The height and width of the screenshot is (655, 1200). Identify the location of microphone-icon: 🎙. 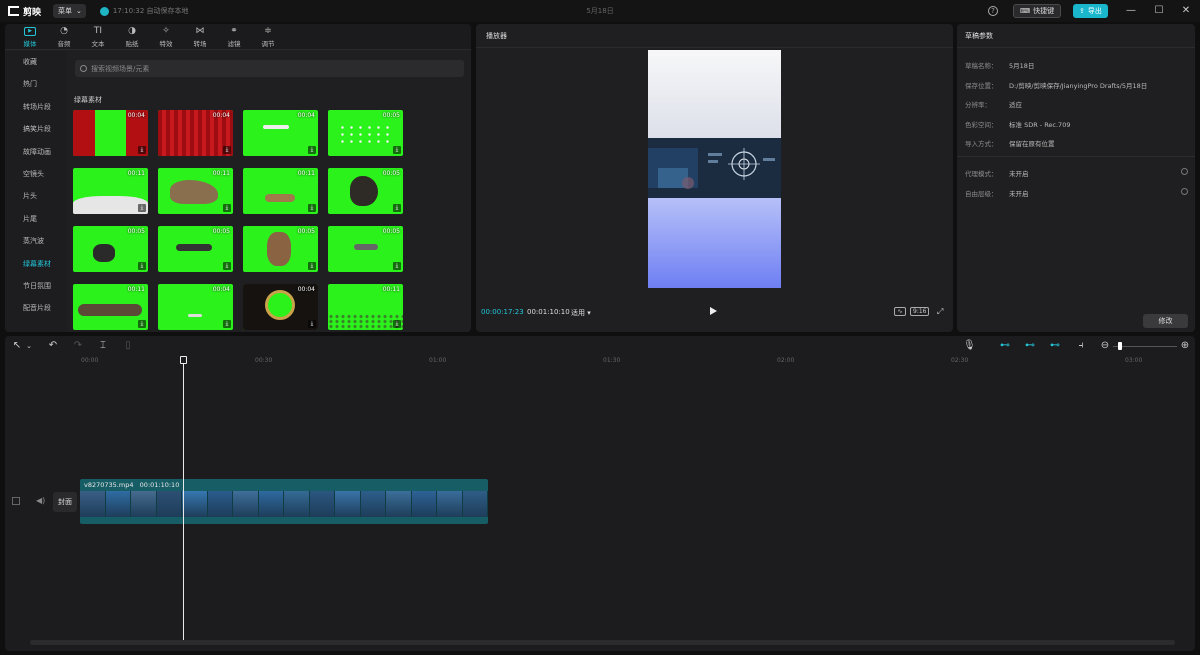
(969, 346).